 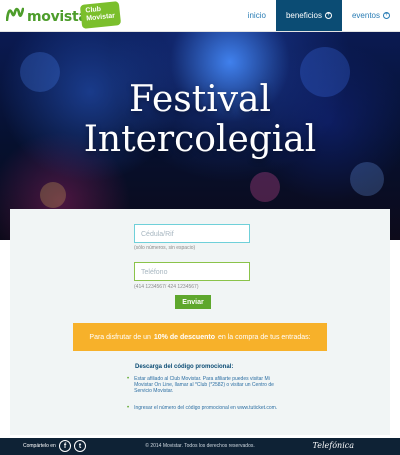 I want to click on steps-title: Descarga del código promocional:, so click(x=184, y=367).